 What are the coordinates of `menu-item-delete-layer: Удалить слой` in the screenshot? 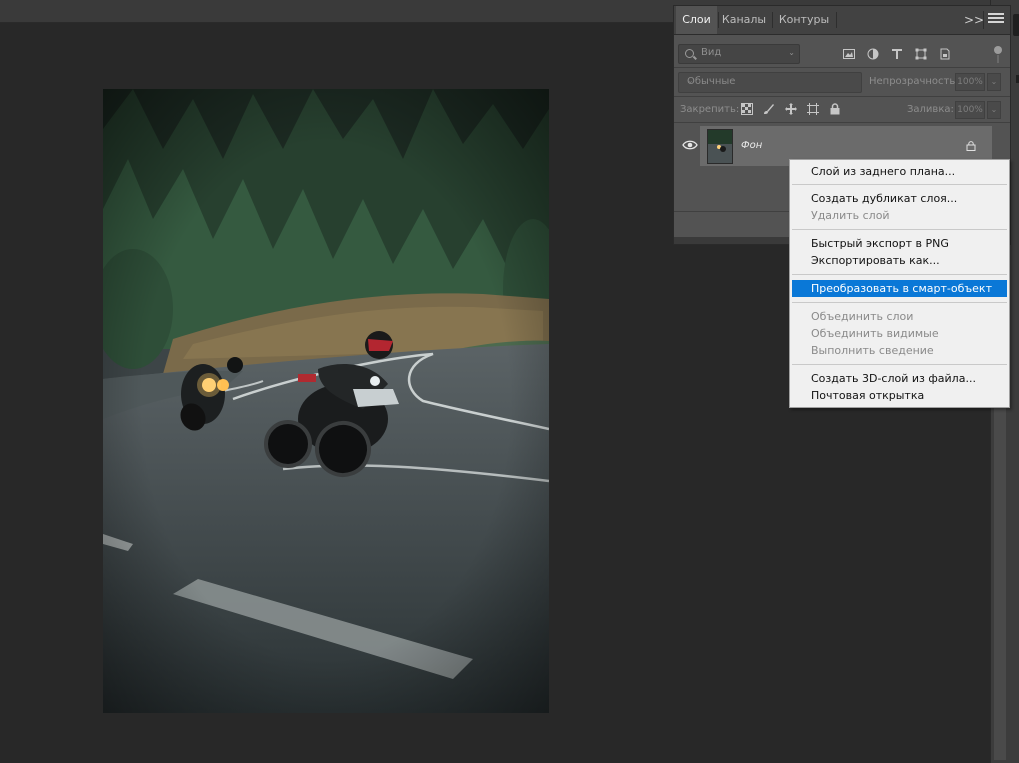 It's located at (899, 215).